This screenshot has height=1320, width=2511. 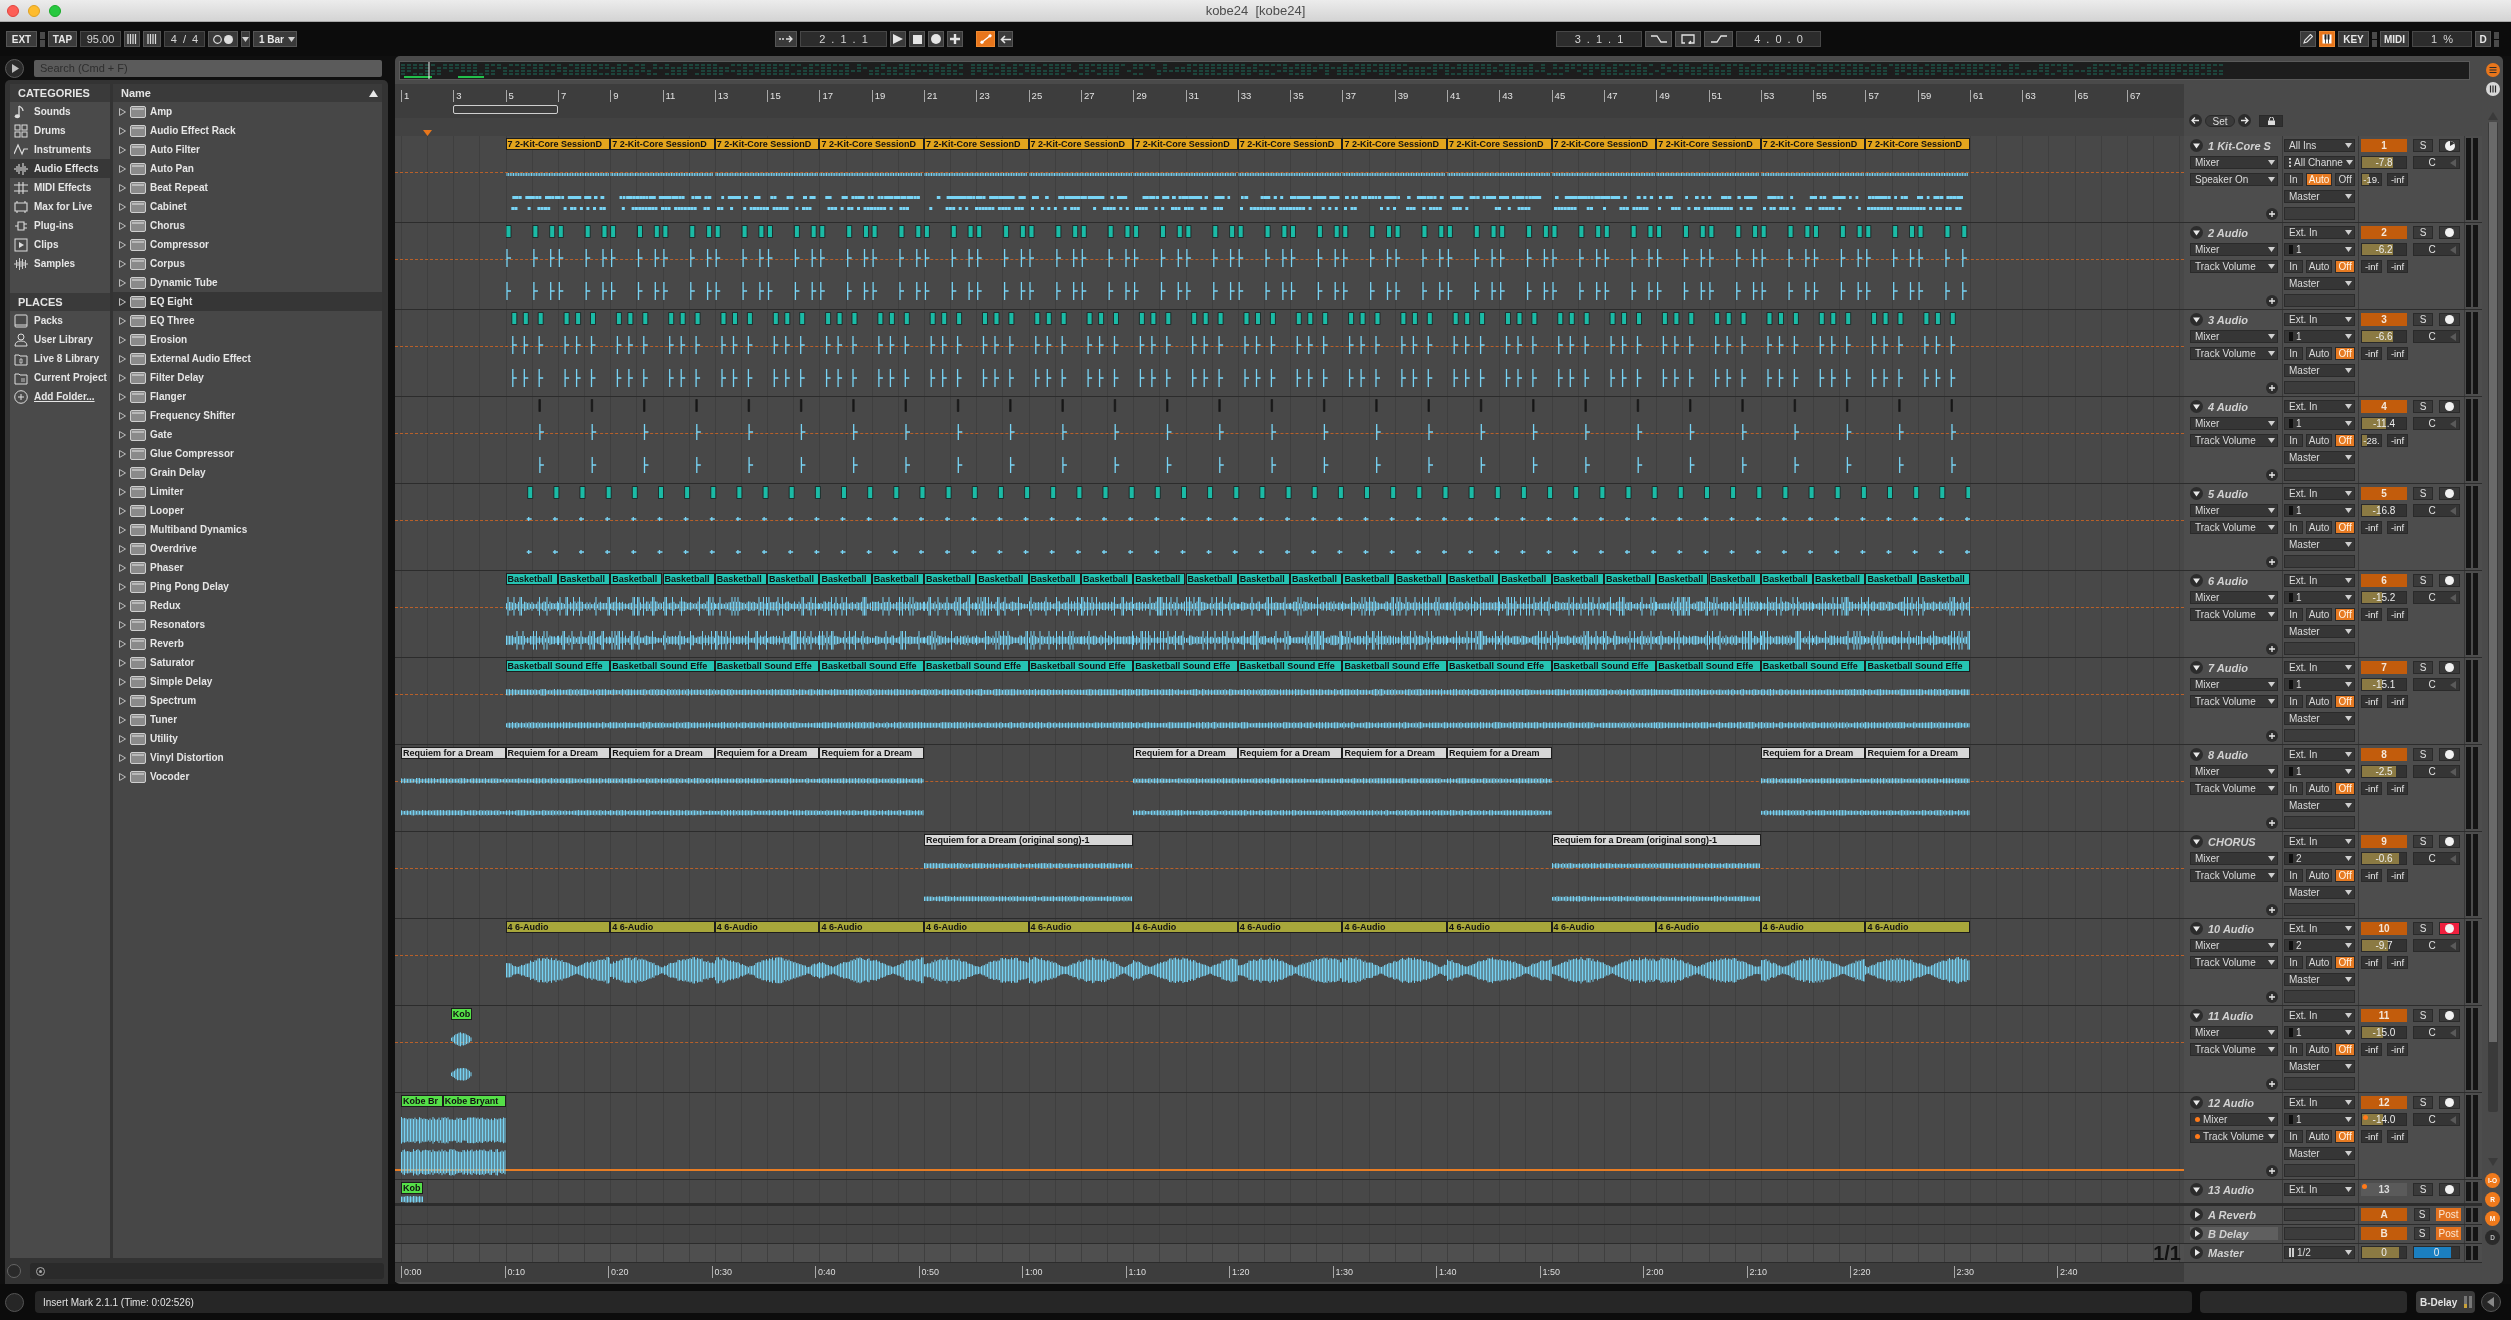 I want to click on track-activator-button: 9, so click(x=2384, y=841).